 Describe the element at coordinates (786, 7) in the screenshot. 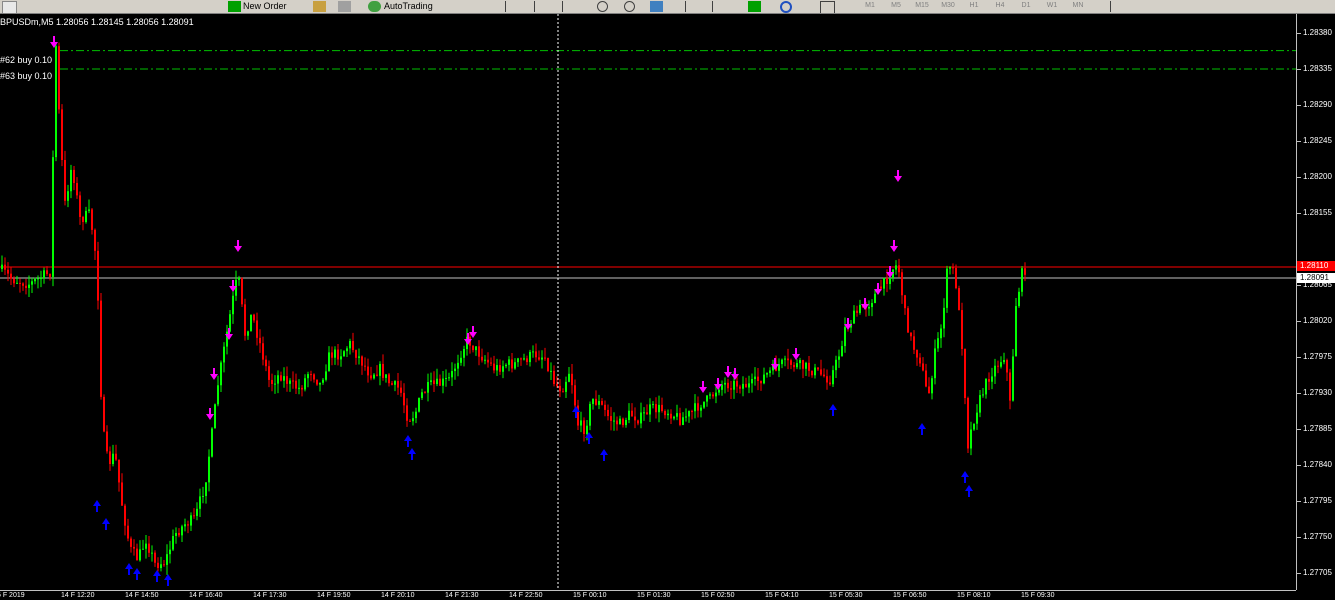

I see `periods-icon` at that location.